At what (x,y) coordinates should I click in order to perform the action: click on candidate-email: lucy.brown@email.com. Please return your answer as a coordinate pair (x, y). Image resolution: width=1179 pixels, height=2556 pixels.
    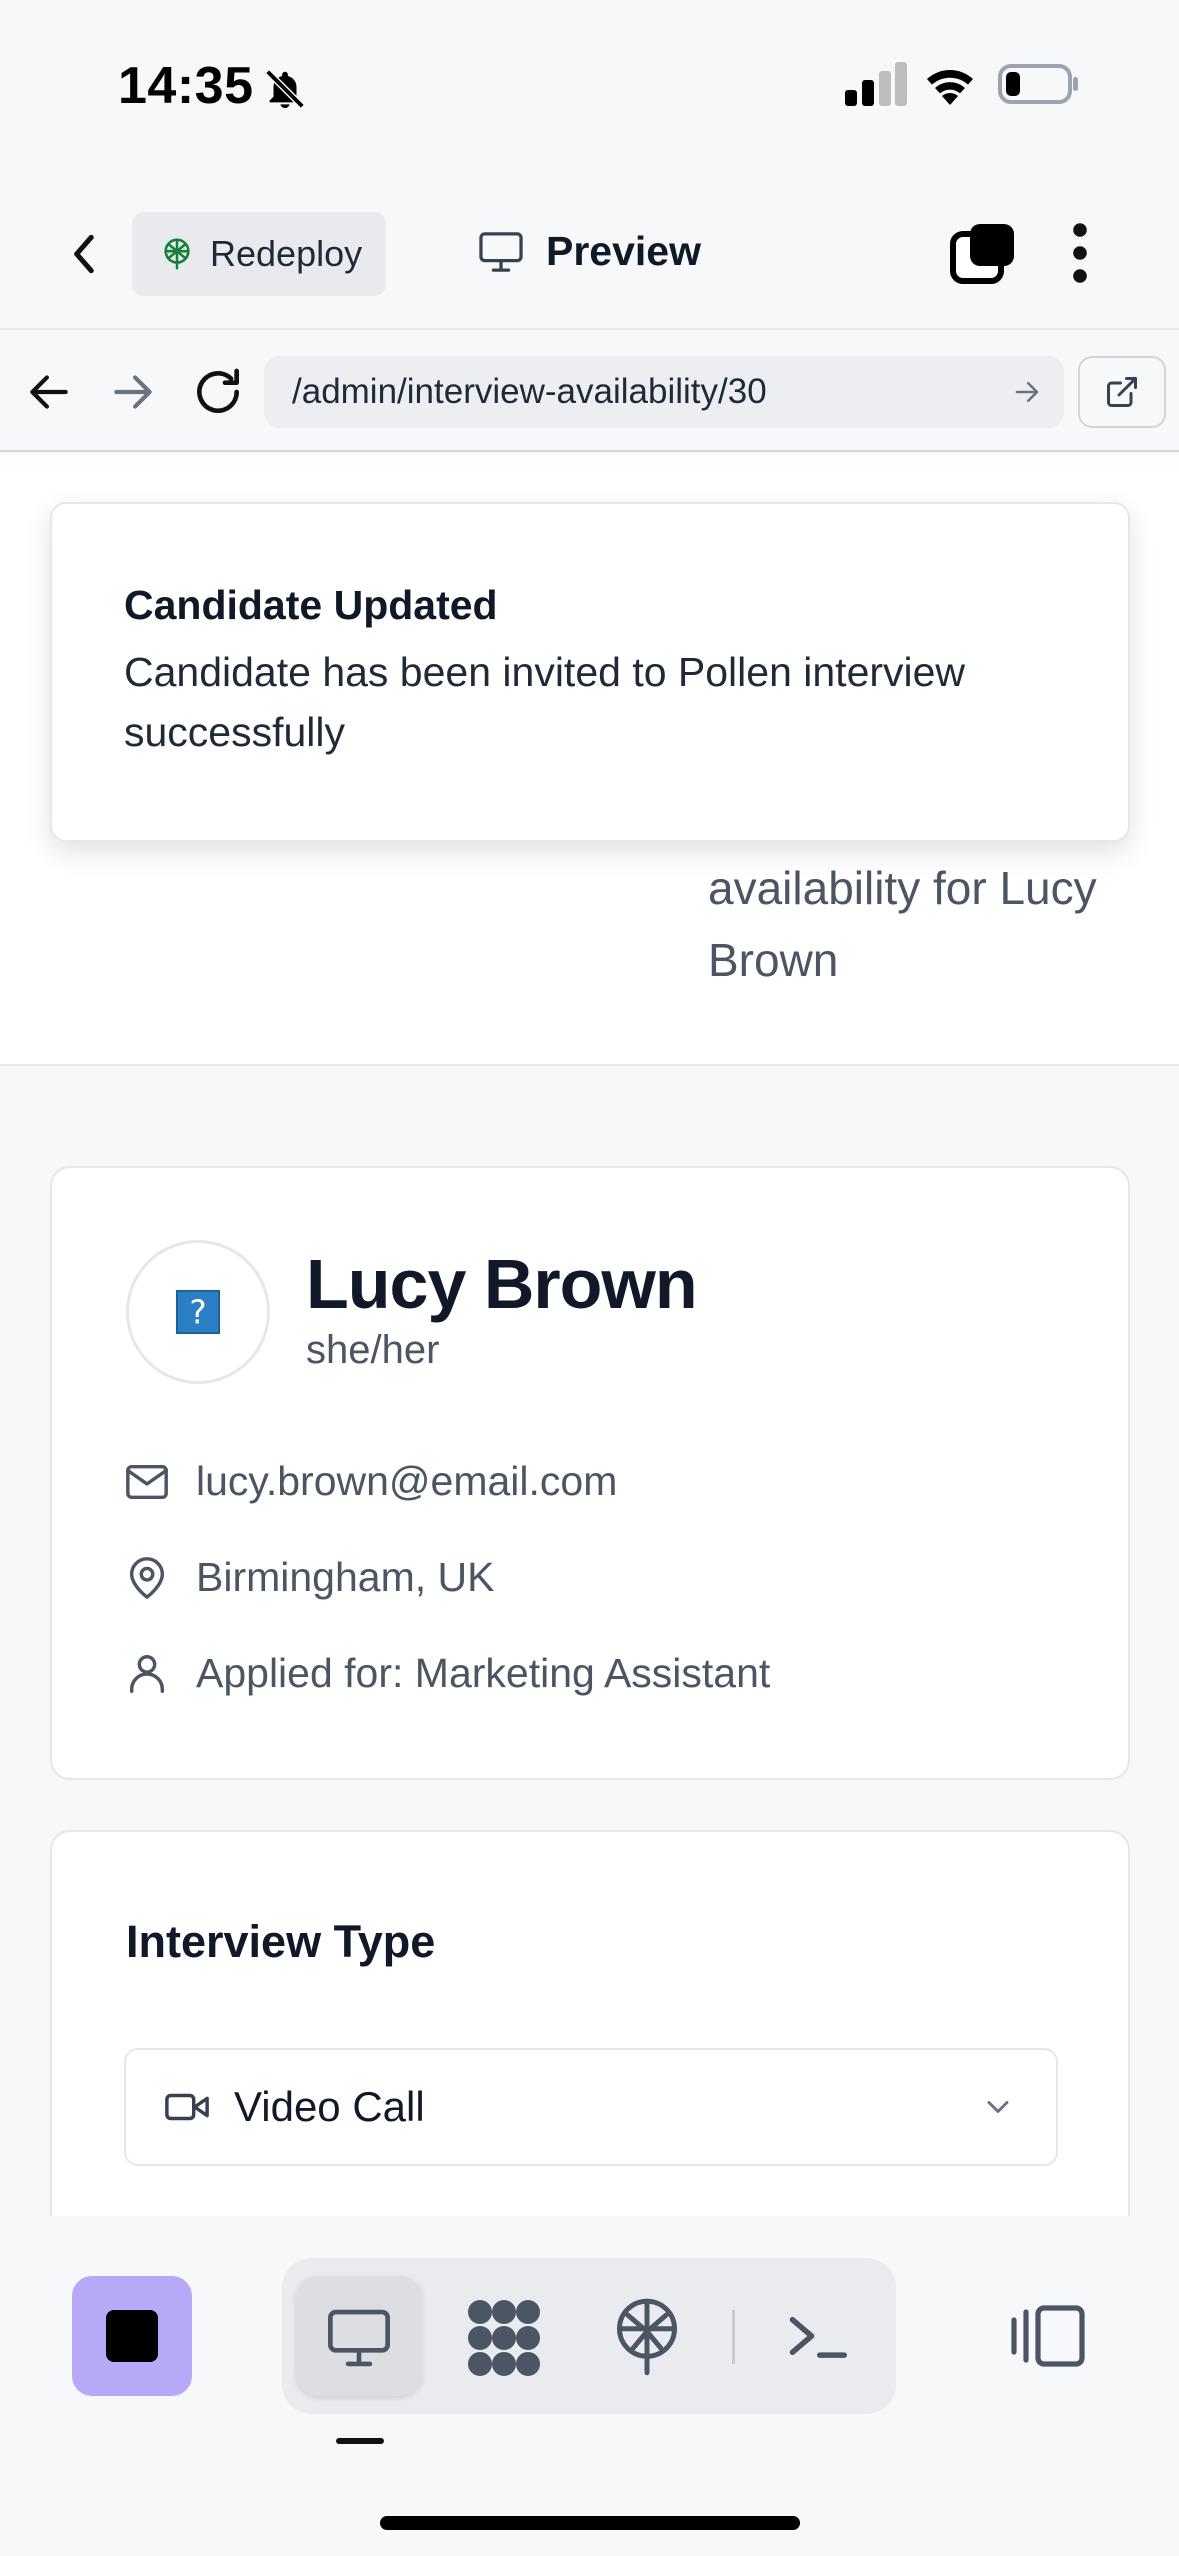
    Looking at the image, I should click on (407, 1481).